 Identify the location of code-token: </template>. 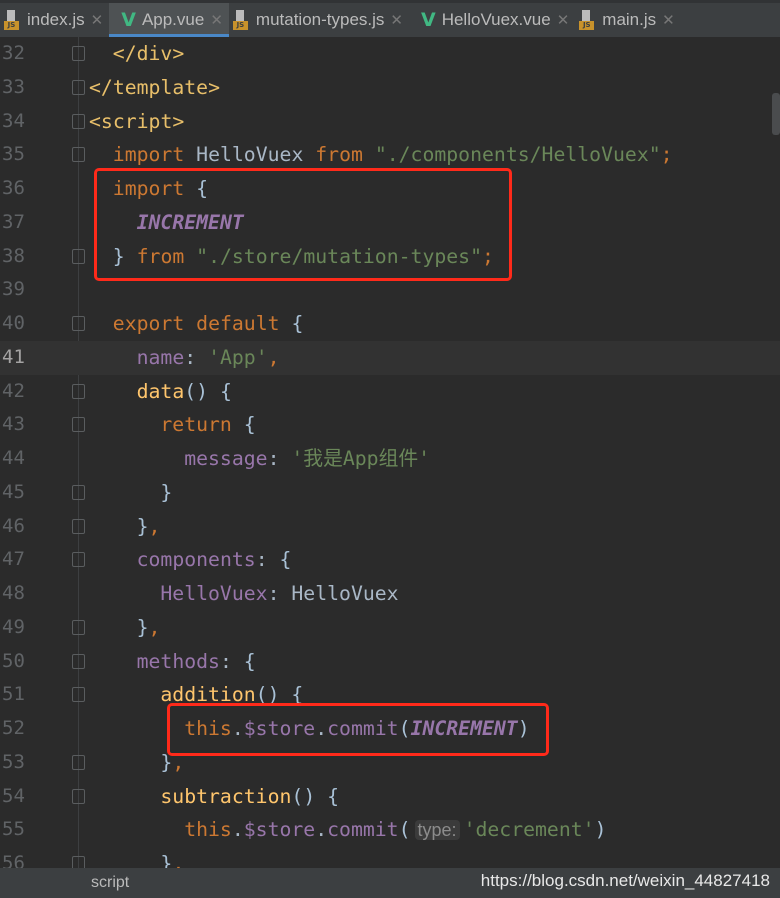
(155, 87).